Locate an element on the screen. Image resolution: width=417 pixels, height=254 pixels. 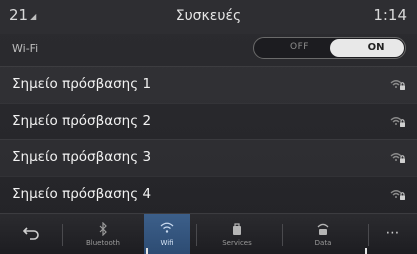
nav-item-data: Data is located at coordinates (323, 234).